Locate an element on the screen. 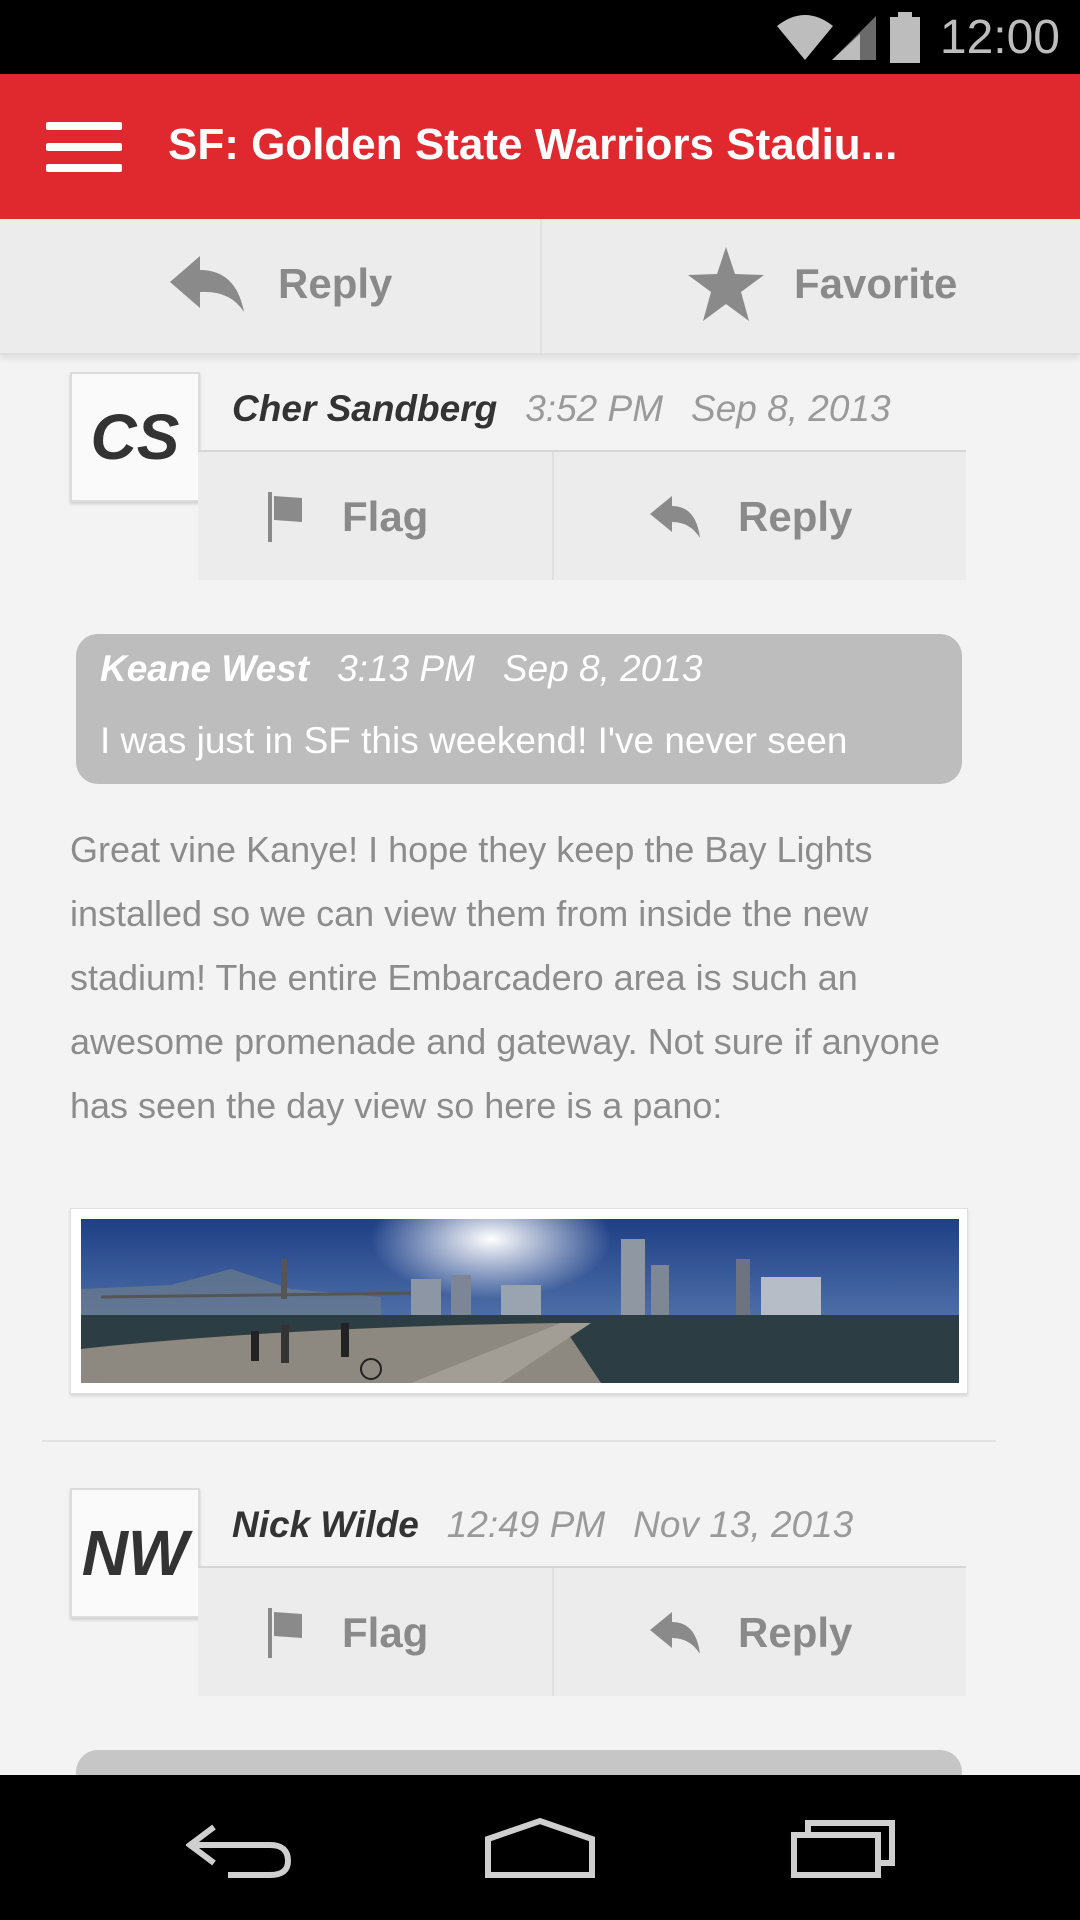 This screenshot has height=1920, width=1080. action-divider is located at coordinates (541, 286).